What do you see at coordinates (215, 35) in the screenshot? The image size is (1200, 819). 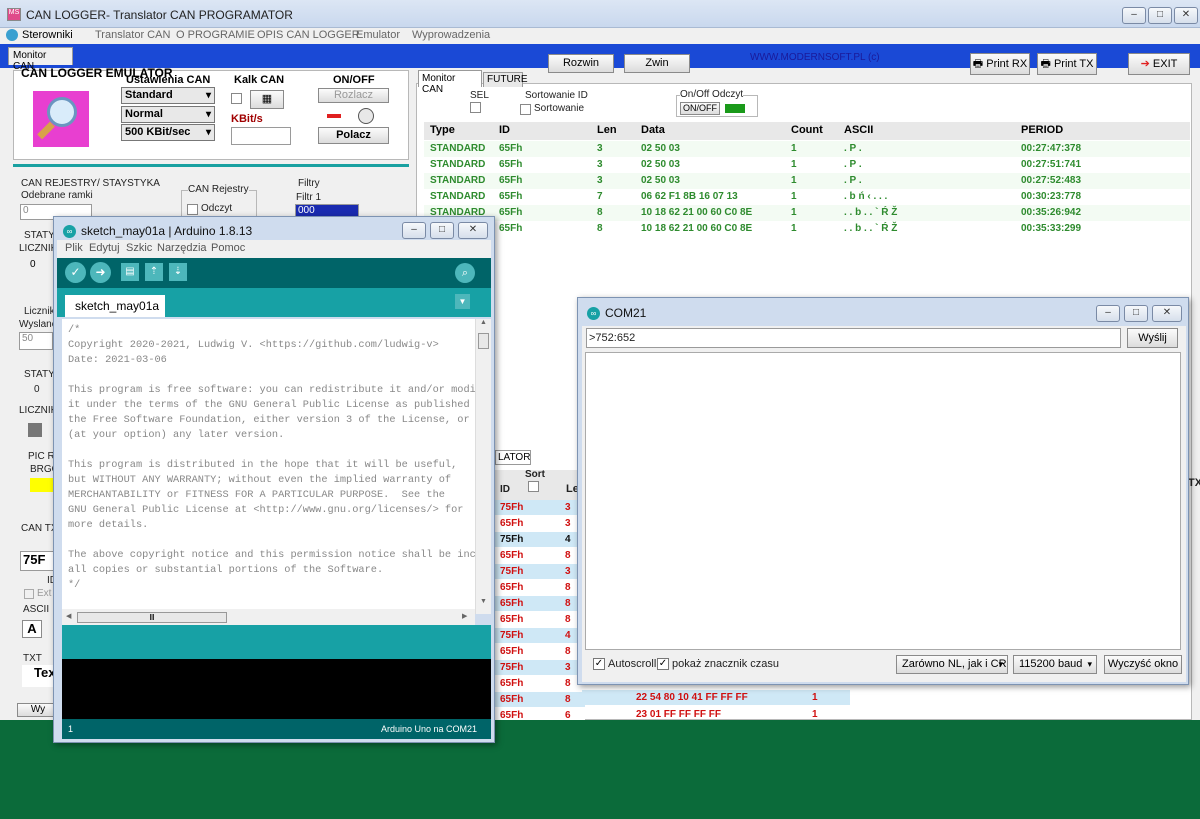 I see `menu-o-programie: O PROGRAMIE` at bounding box center [215, 35].